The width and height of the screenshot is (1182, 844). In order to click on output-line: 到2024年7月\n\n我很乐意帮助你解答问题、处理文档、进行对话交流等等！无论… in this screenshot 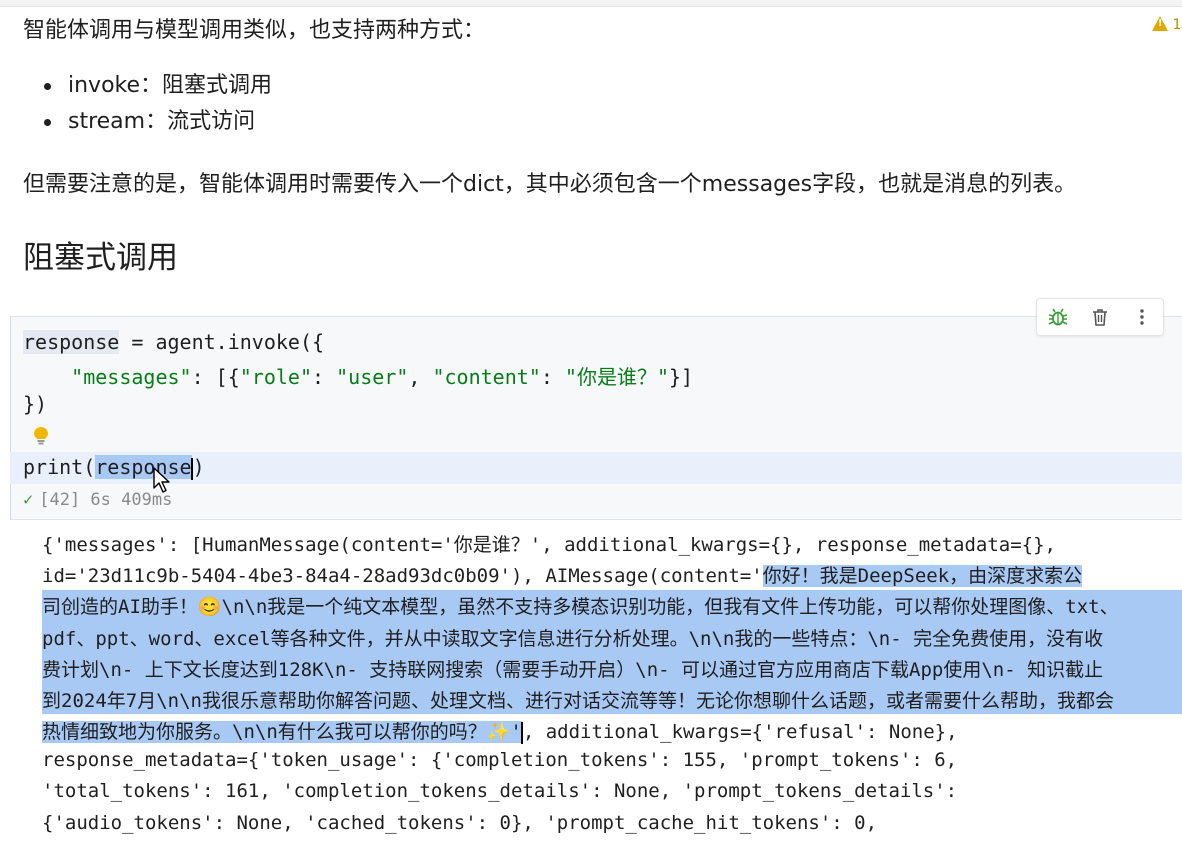, I will do `click(578, 701)`.